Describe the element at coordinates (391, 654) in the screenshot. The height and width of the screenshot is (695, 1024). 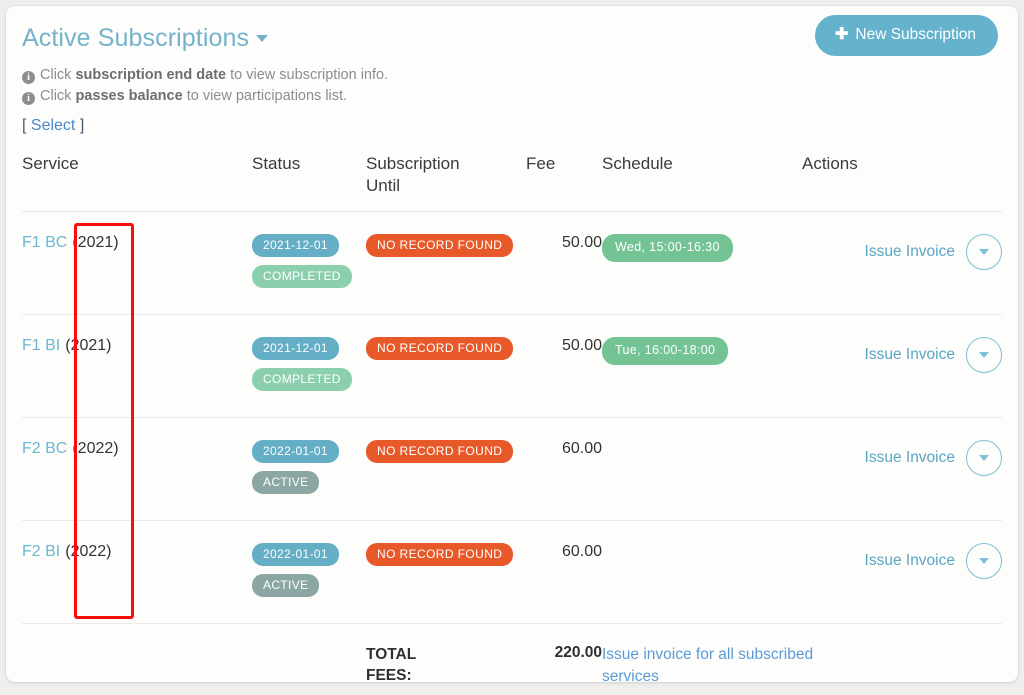
I see `total-label-line1: TOTAL` at that location.